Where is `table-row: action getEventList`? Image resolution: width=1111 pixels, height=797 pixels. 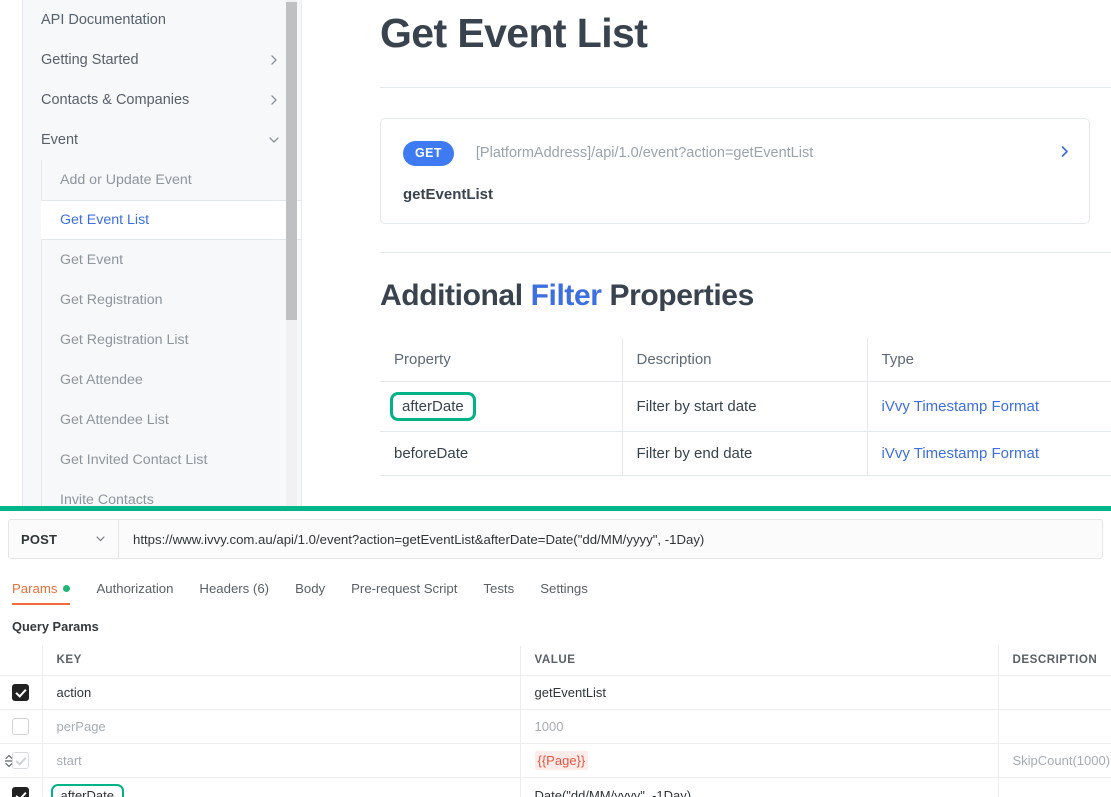 table-row: action getEventList is located at coordinates (555, 693).